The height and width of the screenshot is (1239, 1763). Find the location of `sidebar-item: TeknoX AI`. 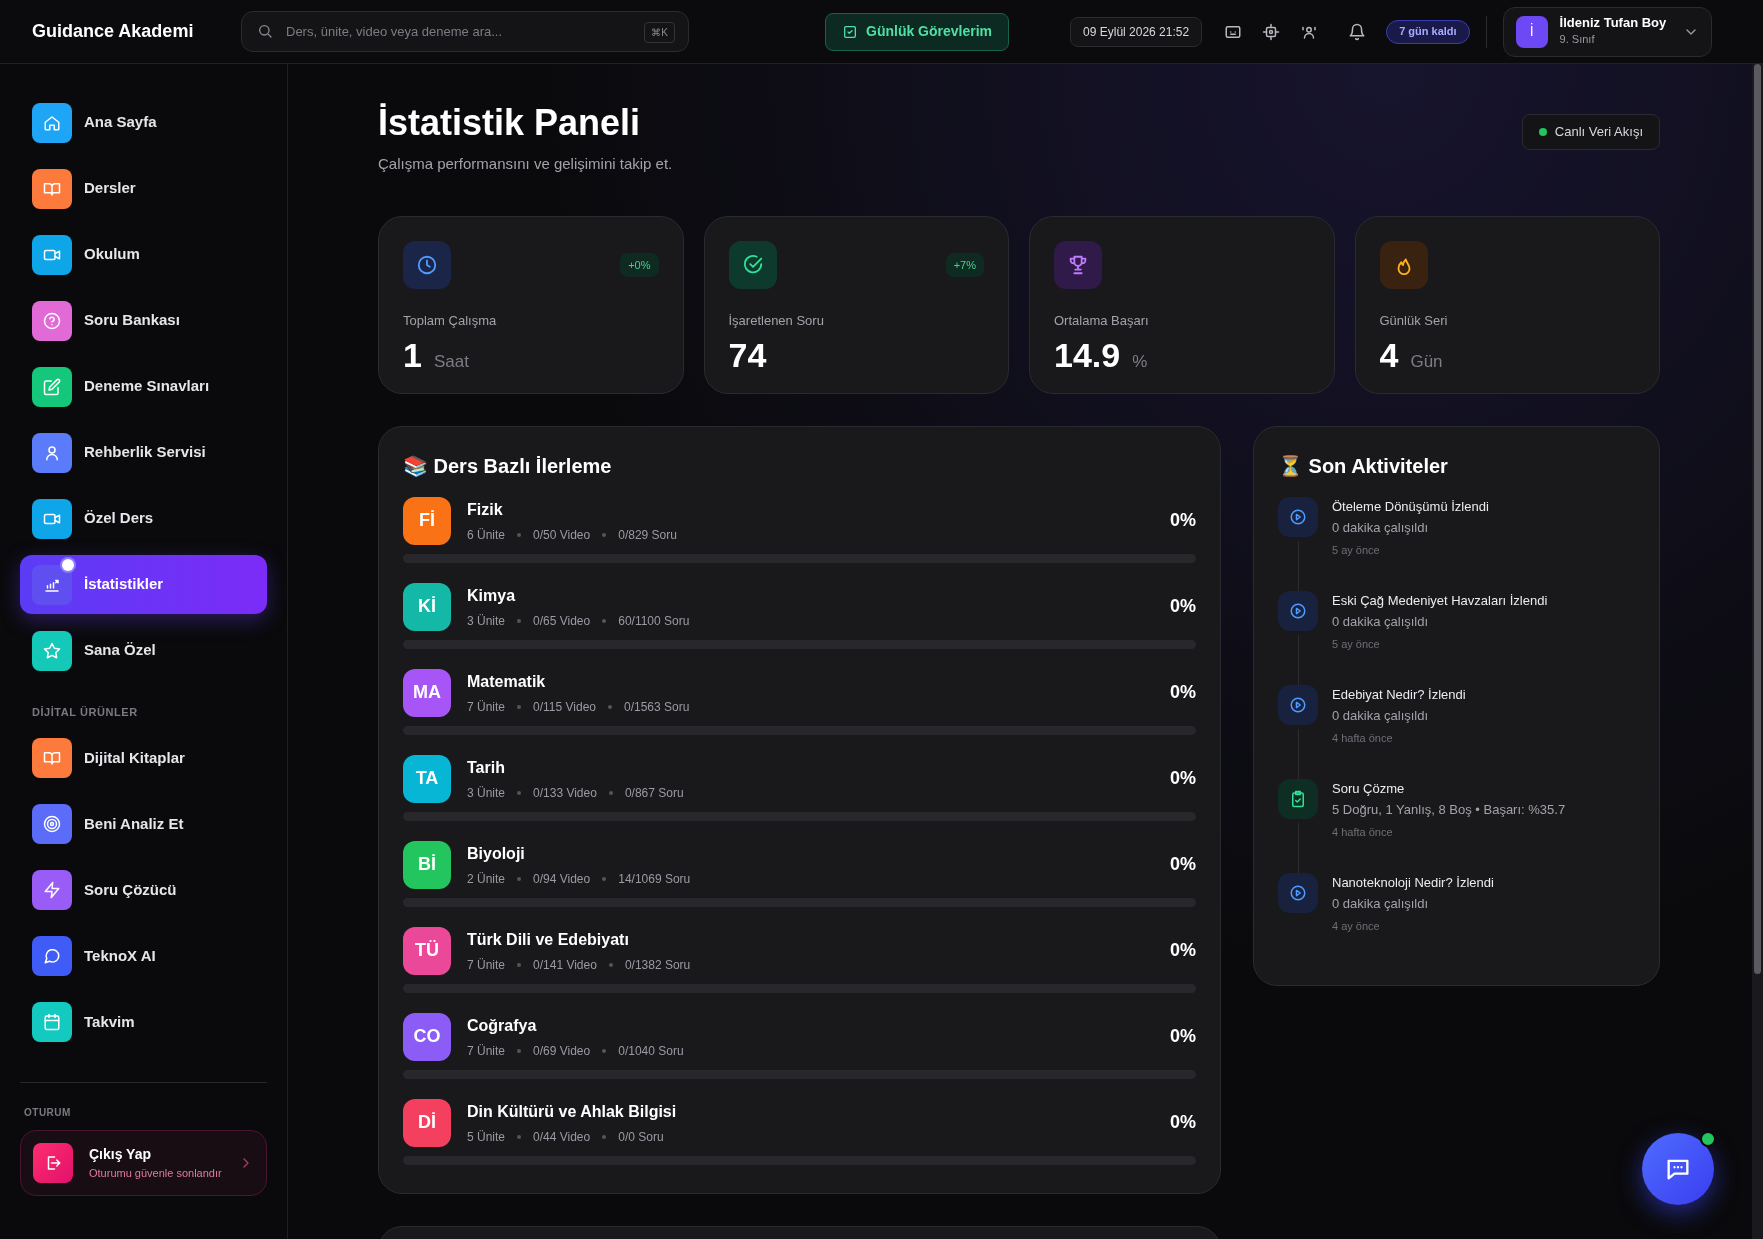

sidebar-item: TeknoX AI is located at coordinates (143, 956).